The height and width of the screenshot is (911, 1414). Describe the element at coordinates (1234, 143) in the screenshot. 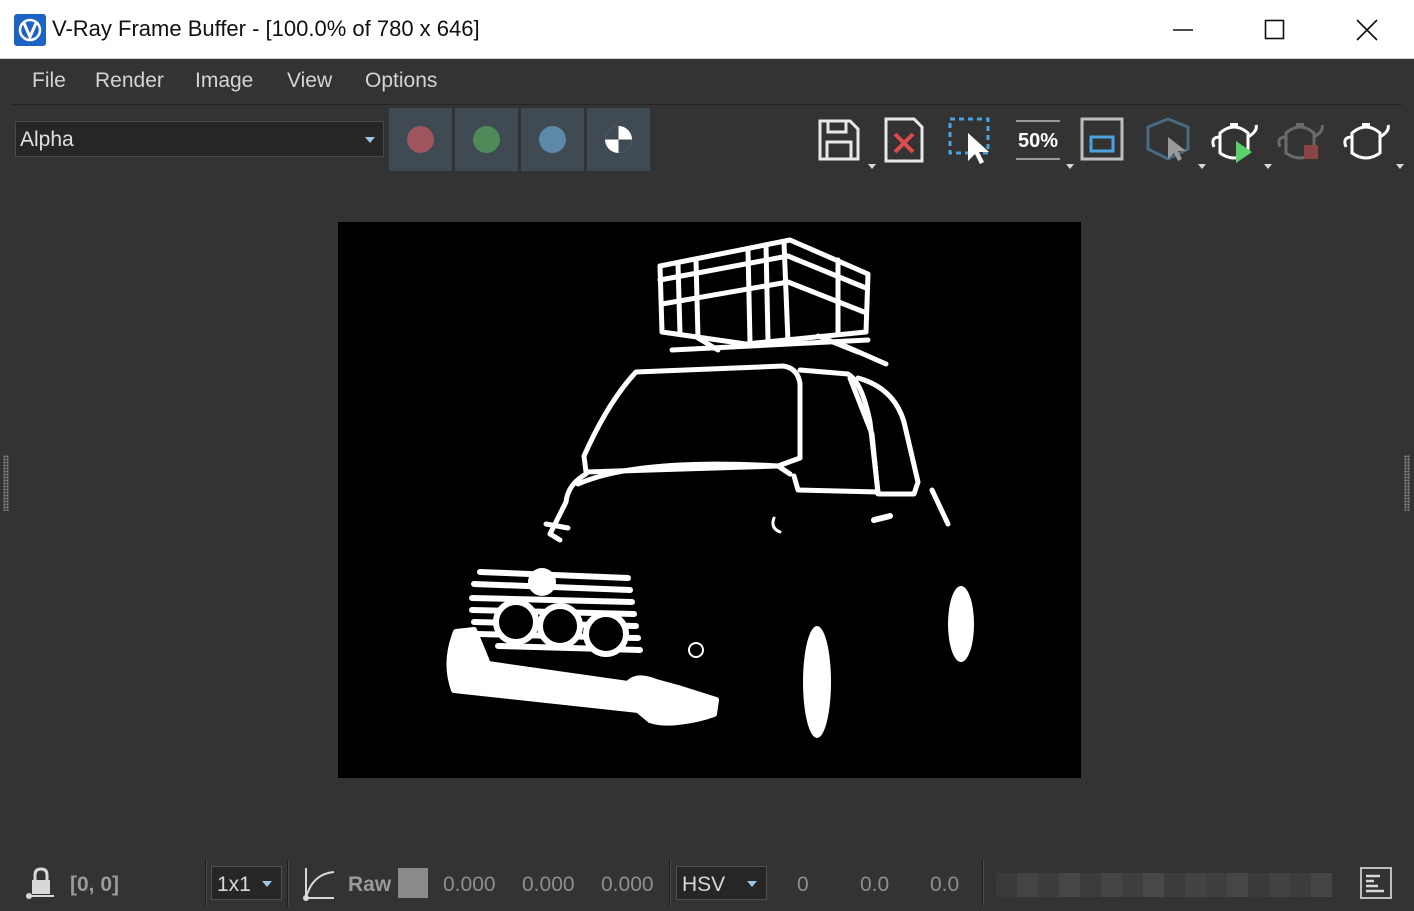

I see `render-teapot-icon` at that location.